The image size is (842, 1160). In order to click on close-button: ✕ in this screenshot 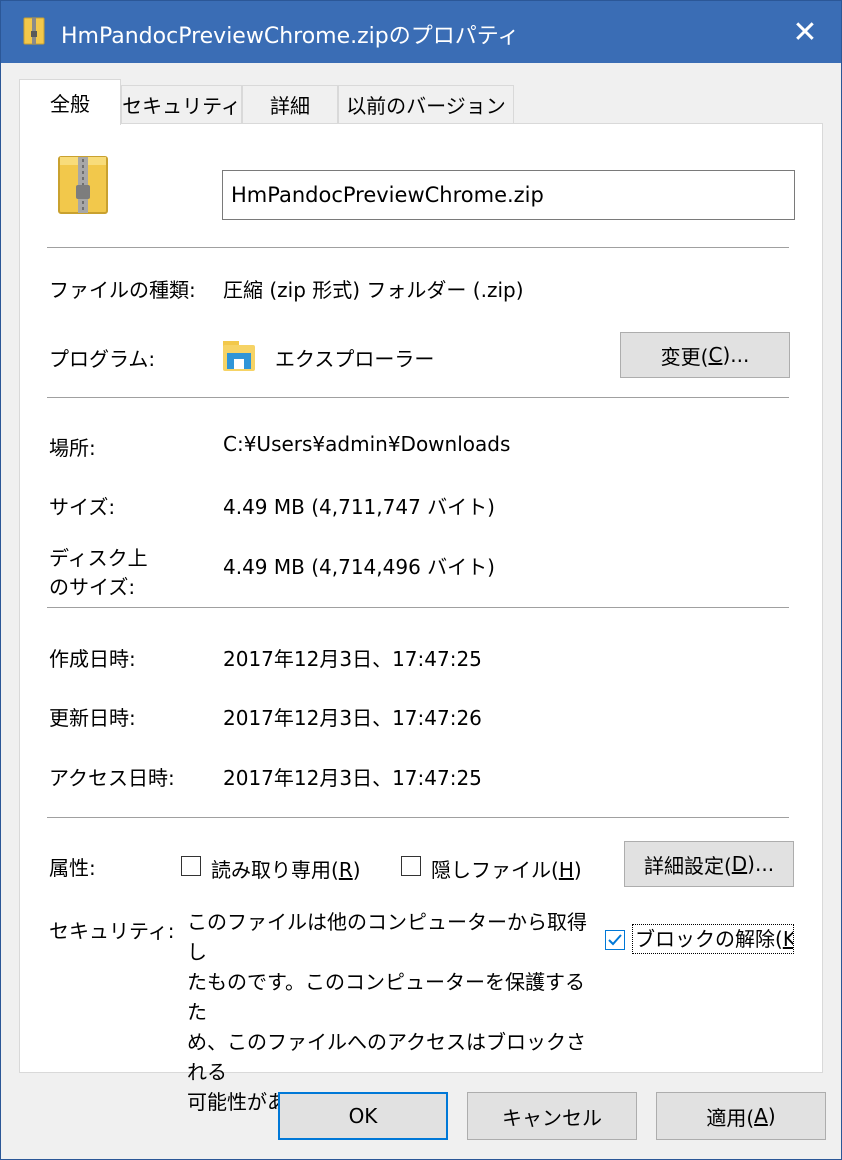, I will do `click(805, 32)`.